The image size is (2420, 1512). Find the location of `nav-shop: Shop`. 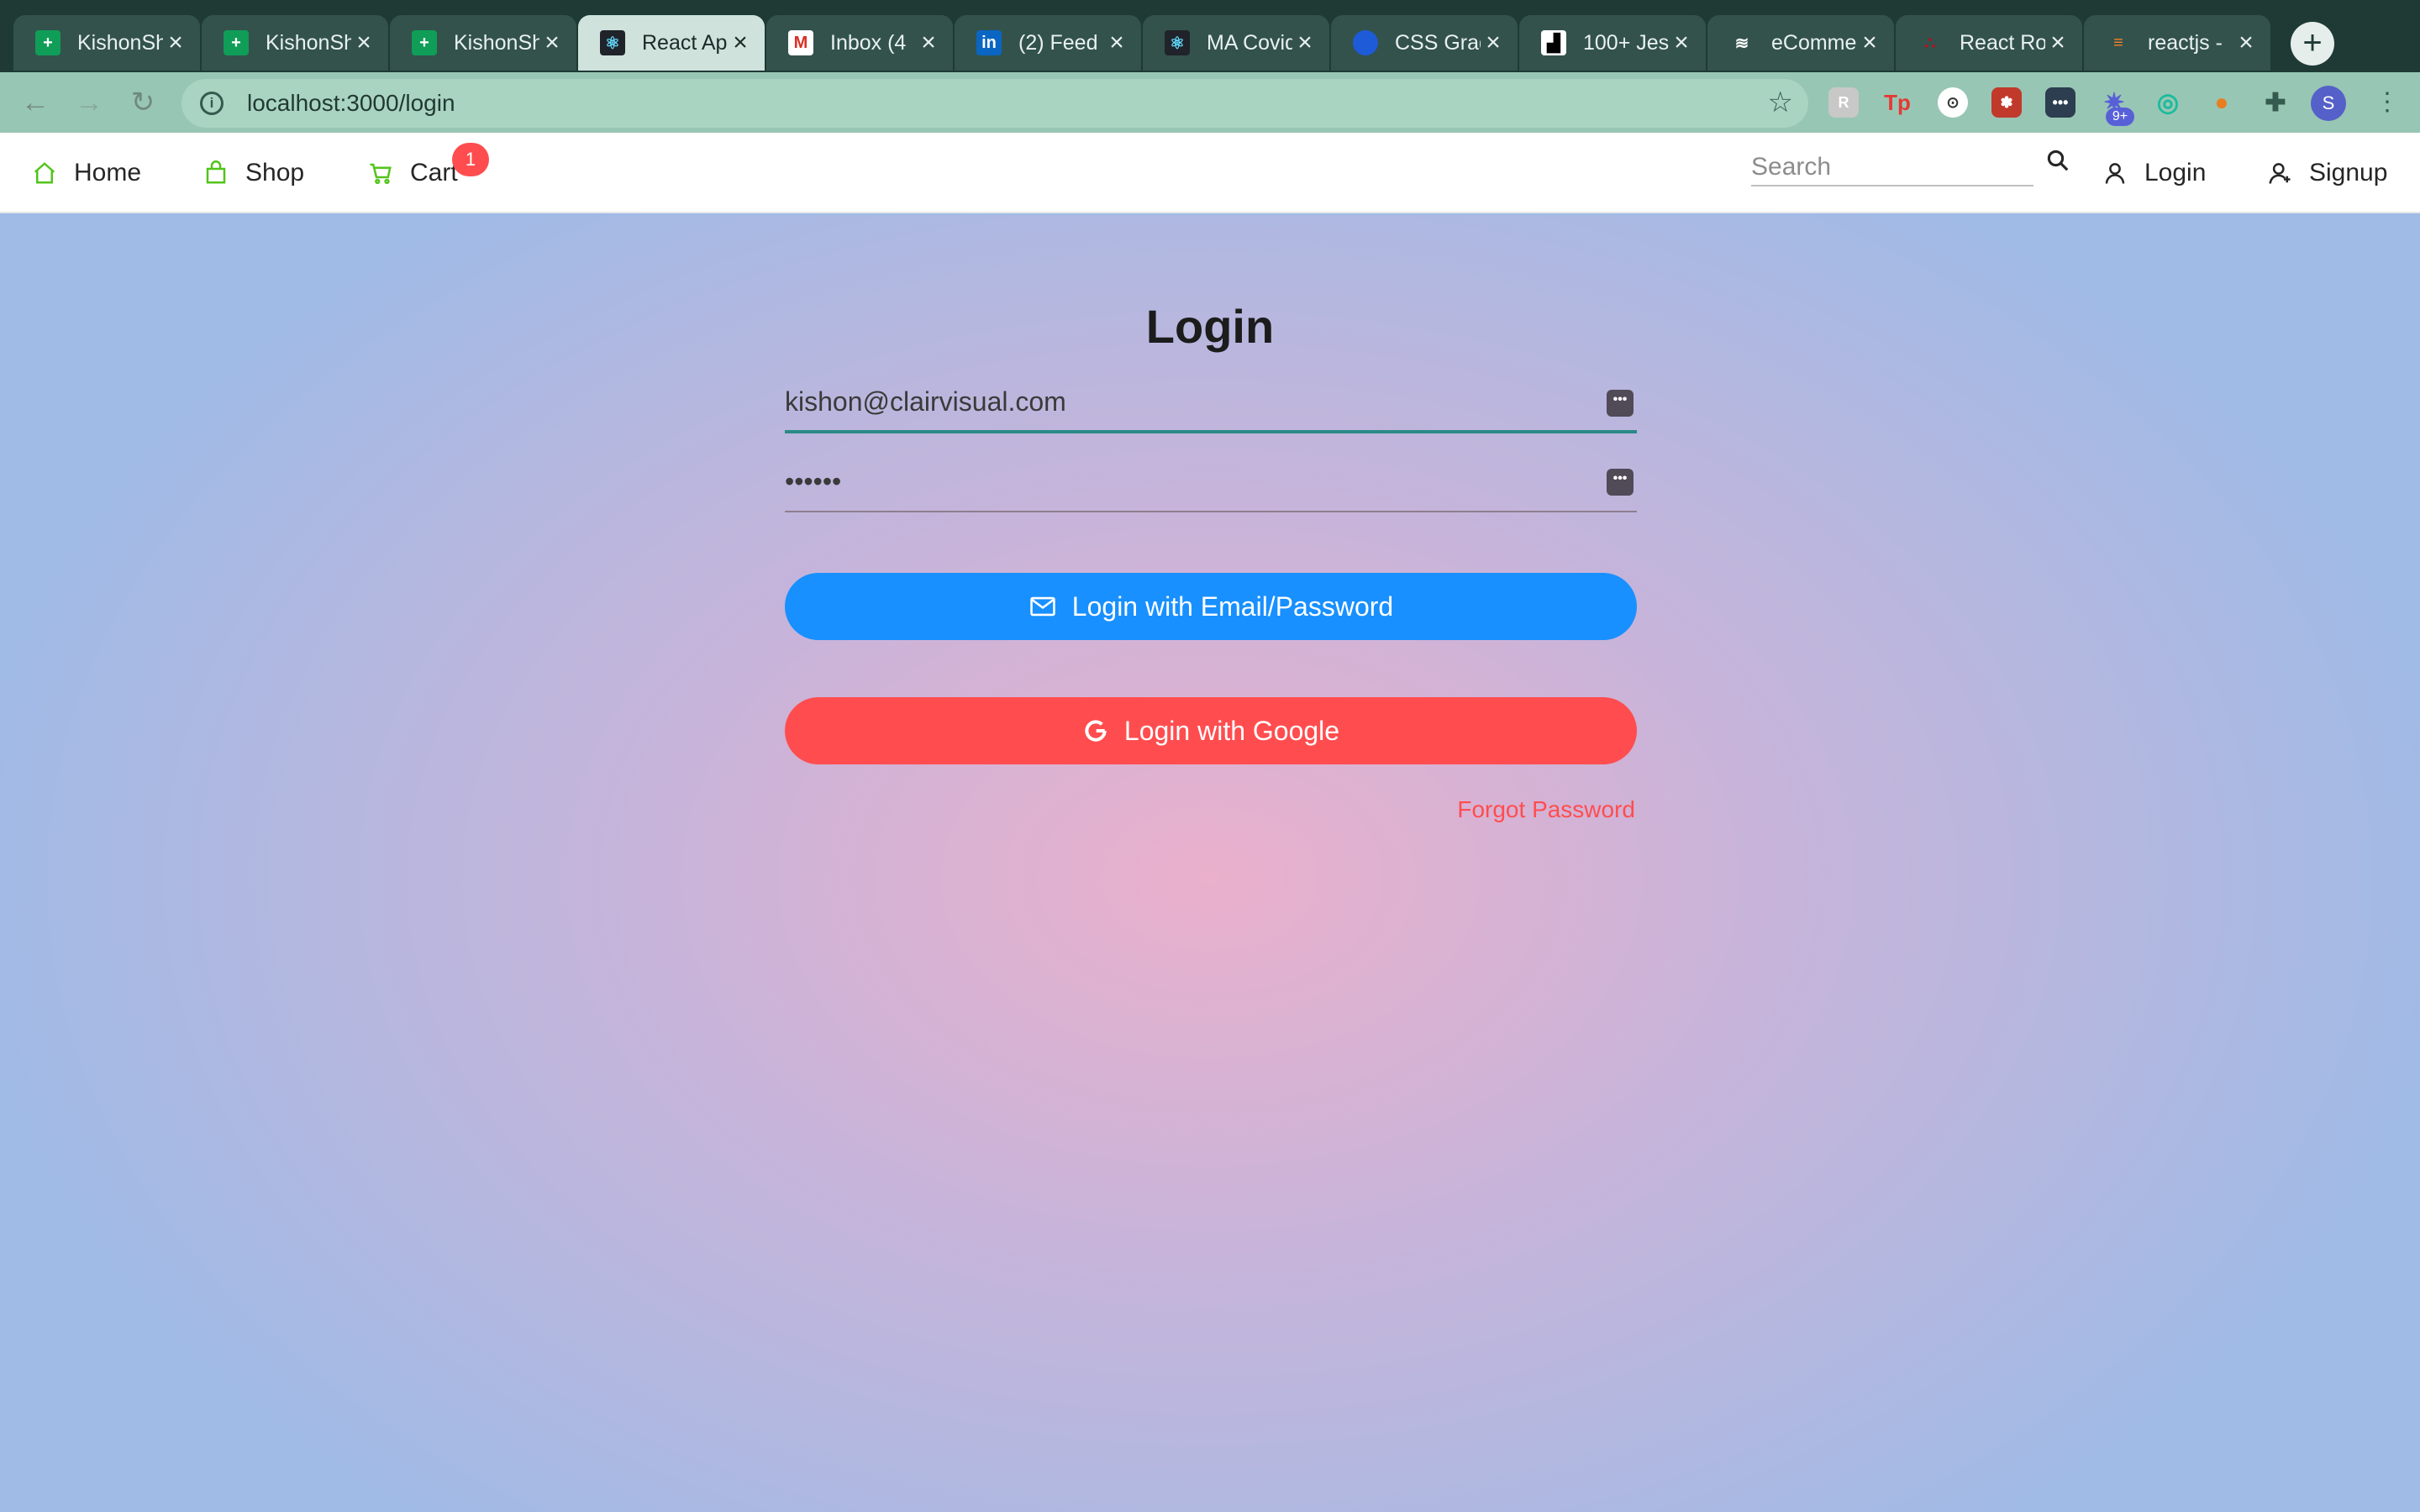

nav-shop: Shop is located at coordinates (254, 173).